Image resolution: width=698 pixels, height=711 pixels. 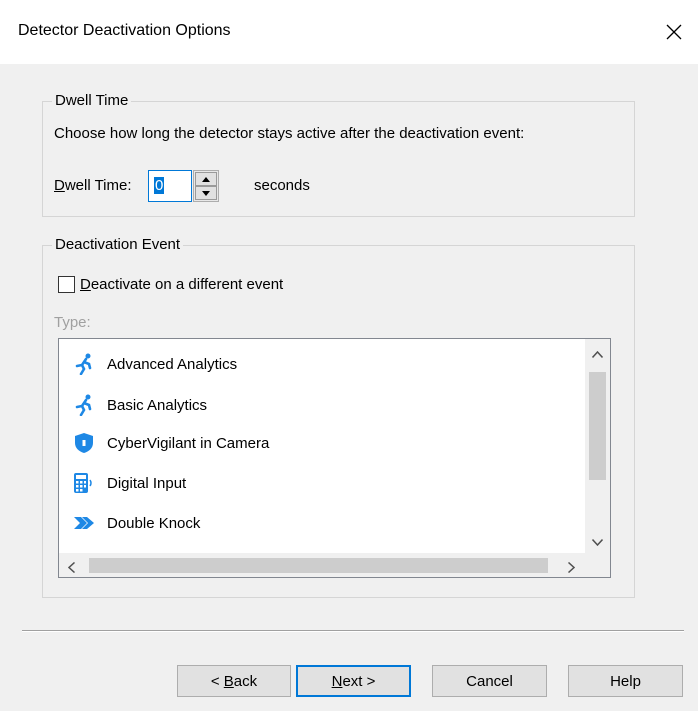 What do you see at coordinates (571, 568) in the screenshot?
I see `scroll-right-icon` at bounding box center [571, 568].